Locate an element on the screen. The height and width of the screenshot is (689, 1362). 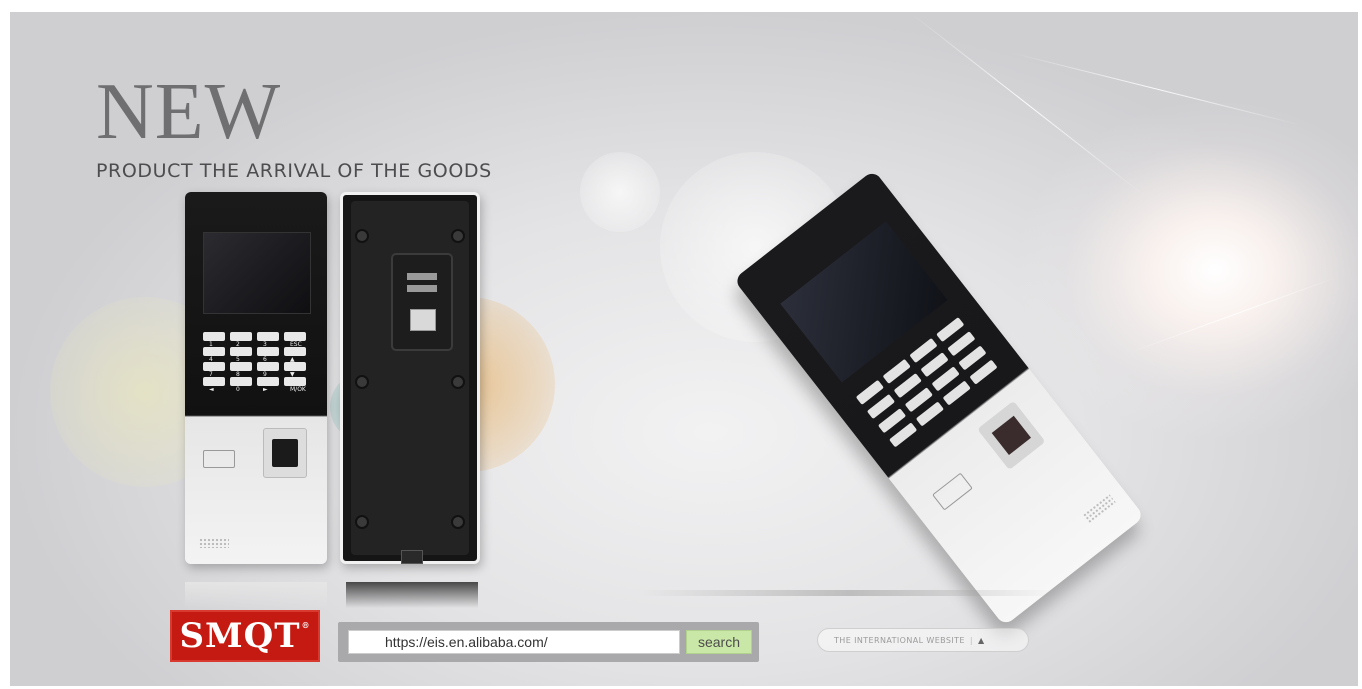
device-front-image: 1 2 3 ESC 4 5 6 ▲ 7 8 9 ▼ ◄ 0 ► M/OK is located at coordinates (256, 378).